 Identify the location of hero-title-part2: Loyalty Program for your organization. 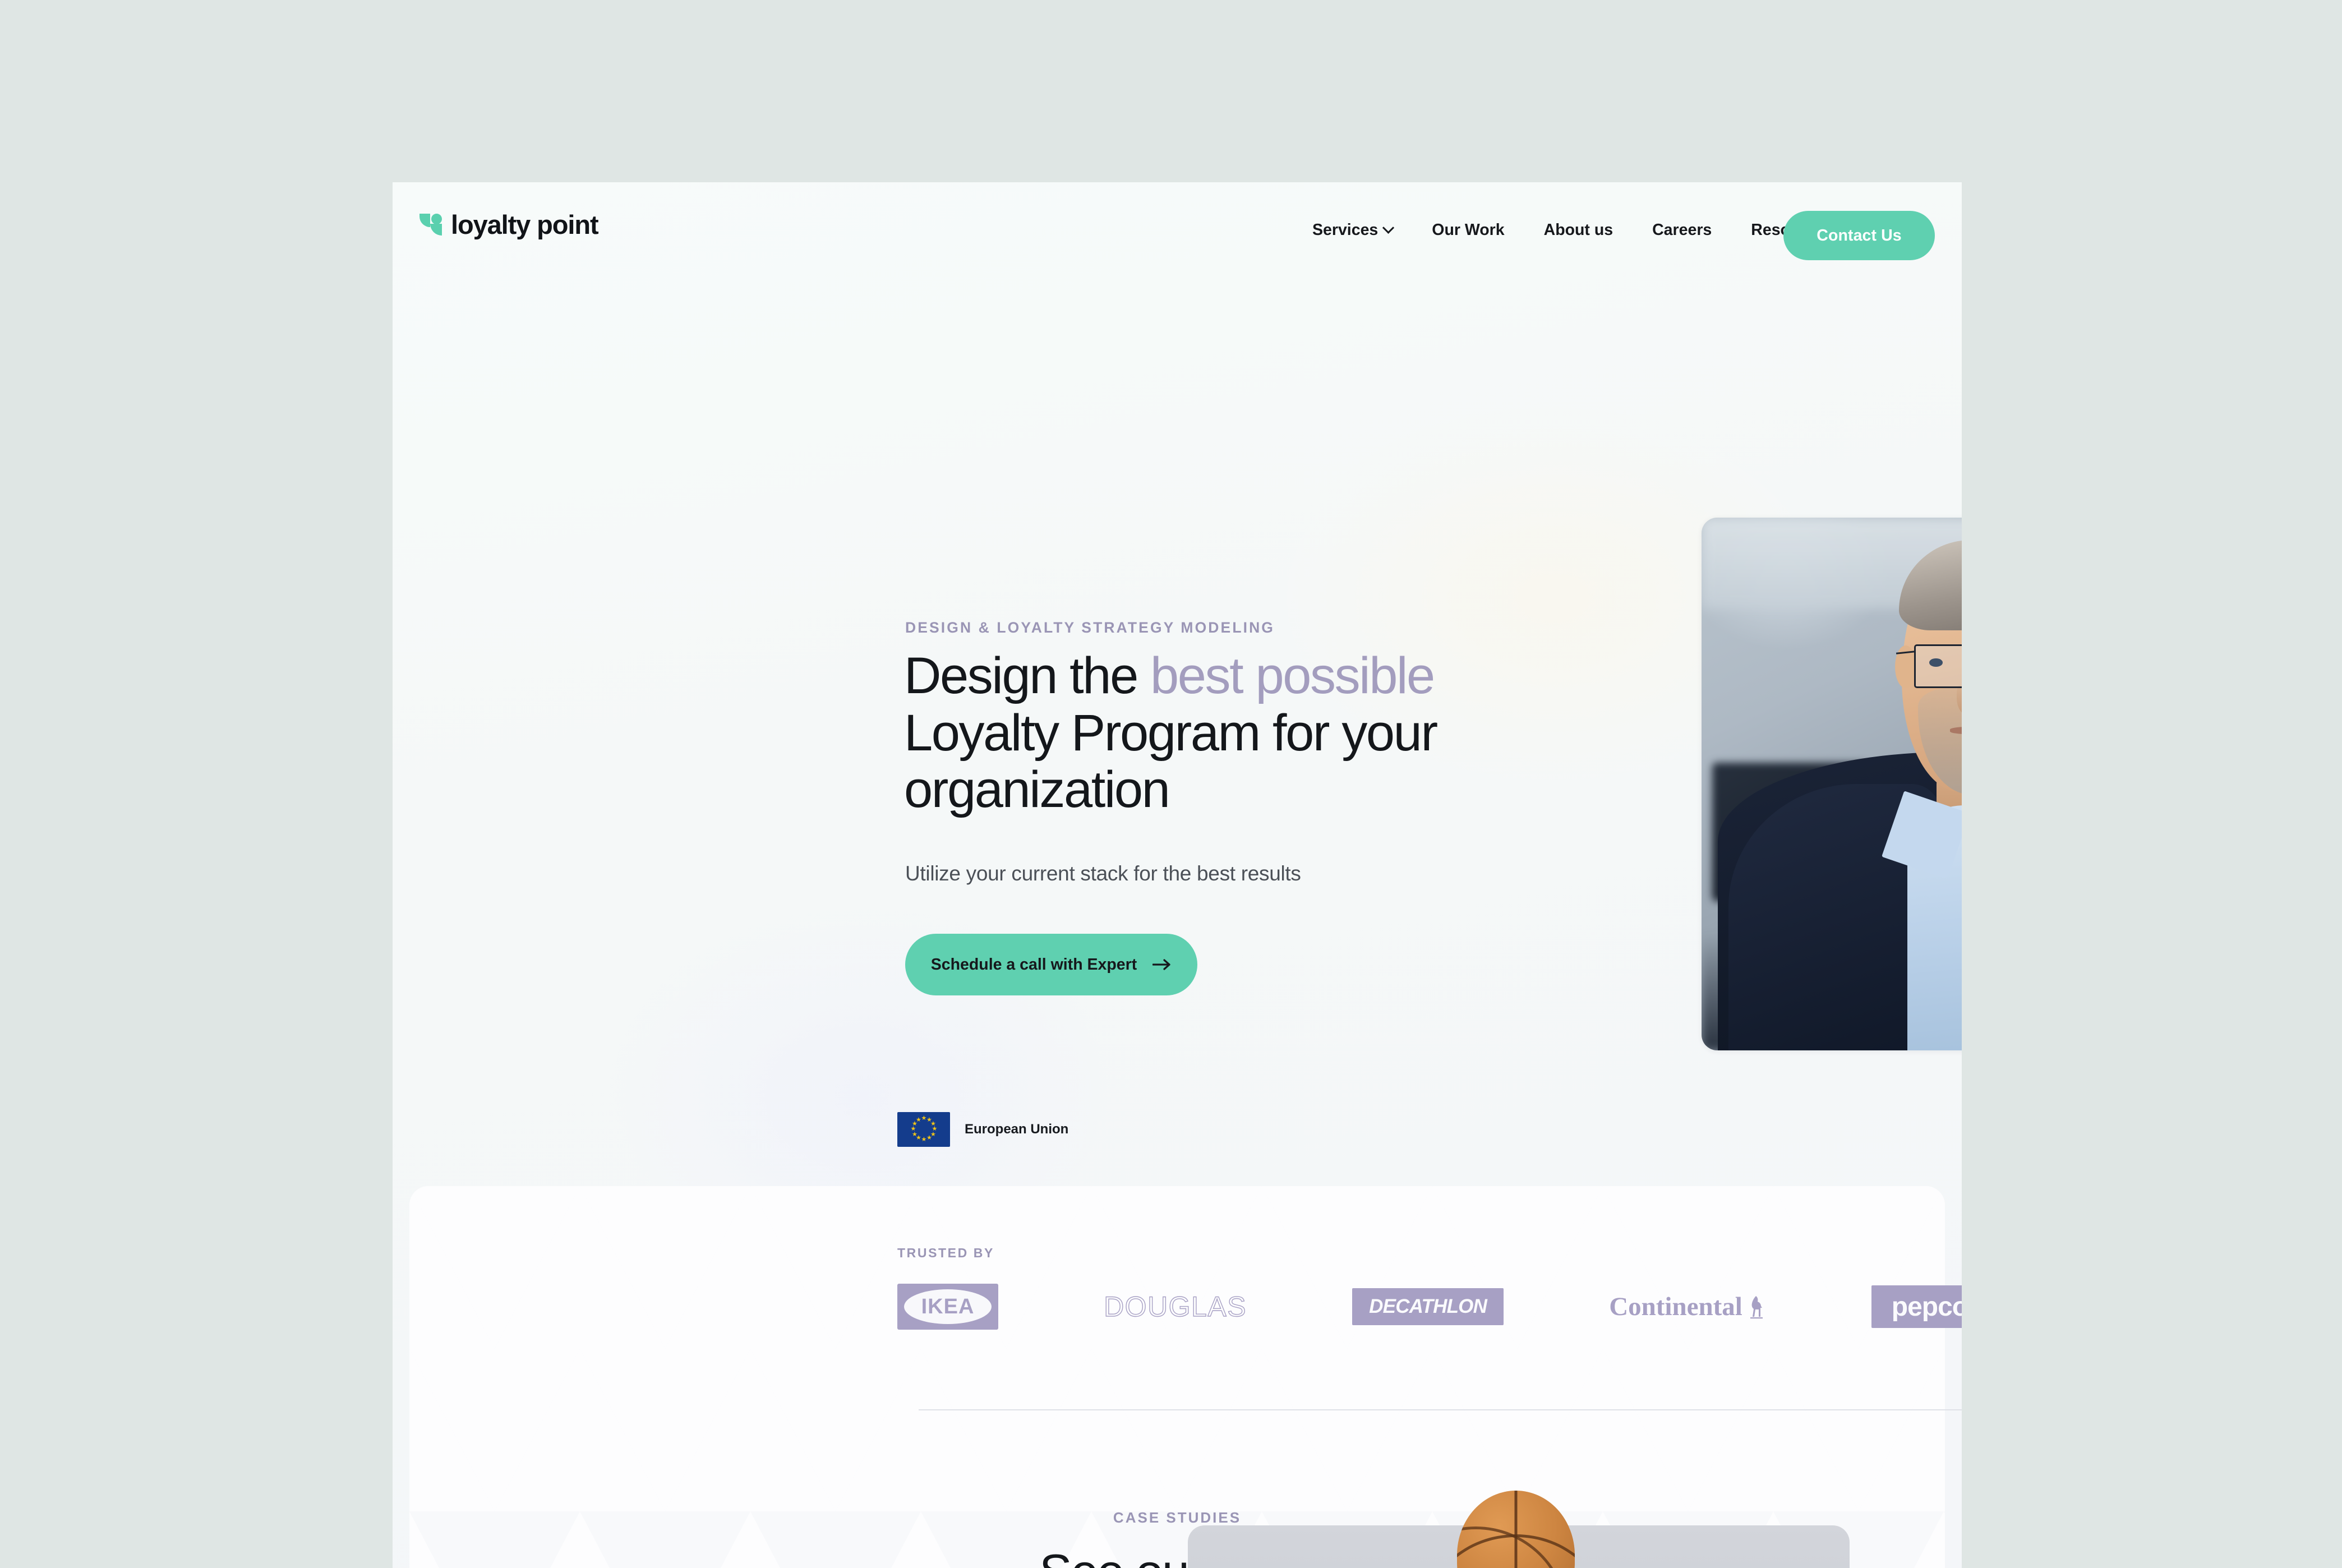
(1171, 761).